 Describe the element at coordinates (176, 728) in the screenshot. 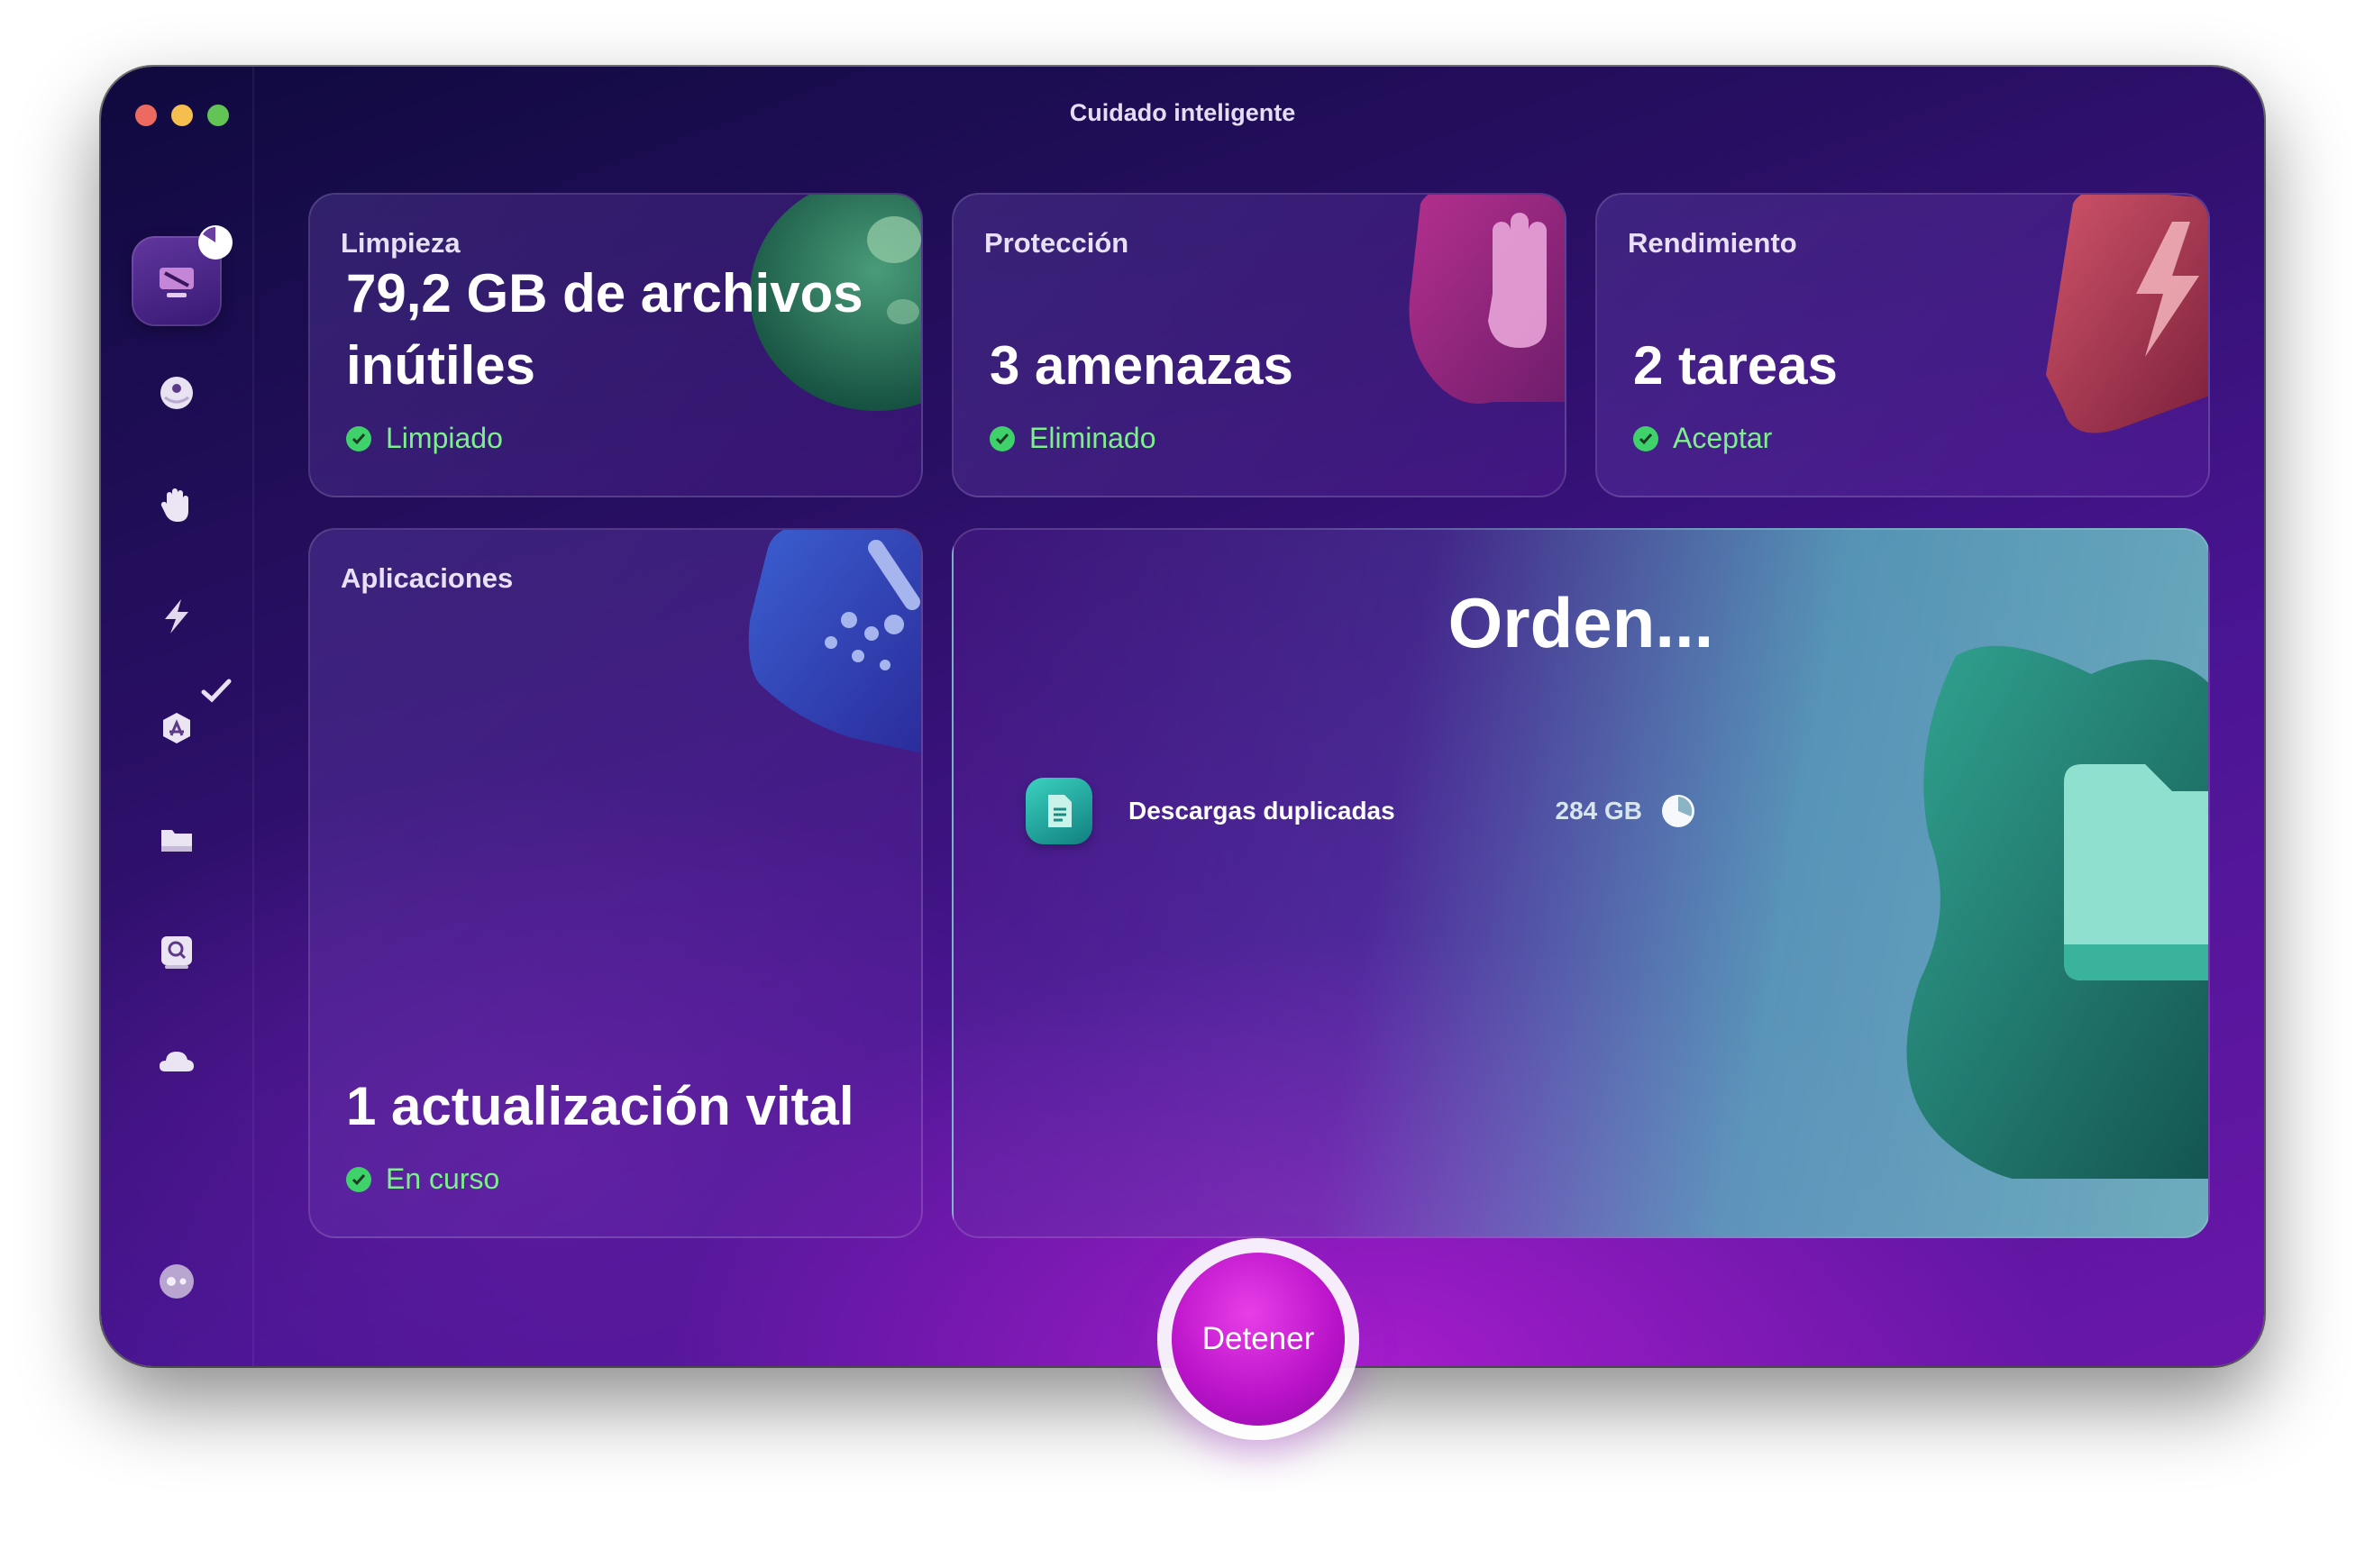

I see `app-store-icon` at that location.